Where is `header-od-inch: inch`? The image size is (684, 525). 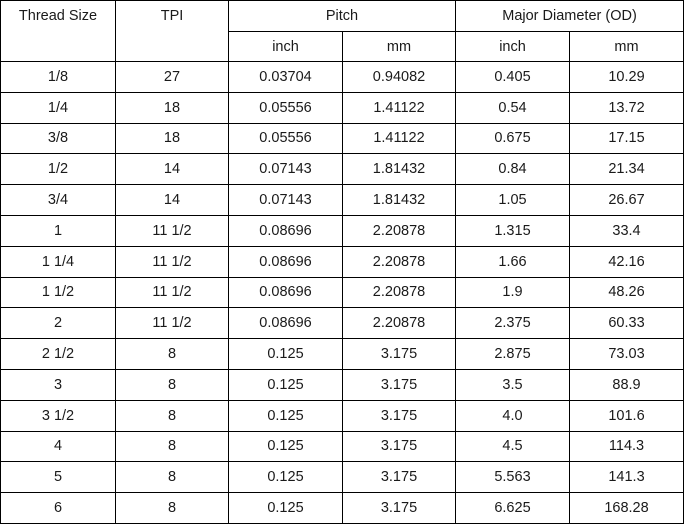 header-od-inch: inch is located at coordinates (512, 46).